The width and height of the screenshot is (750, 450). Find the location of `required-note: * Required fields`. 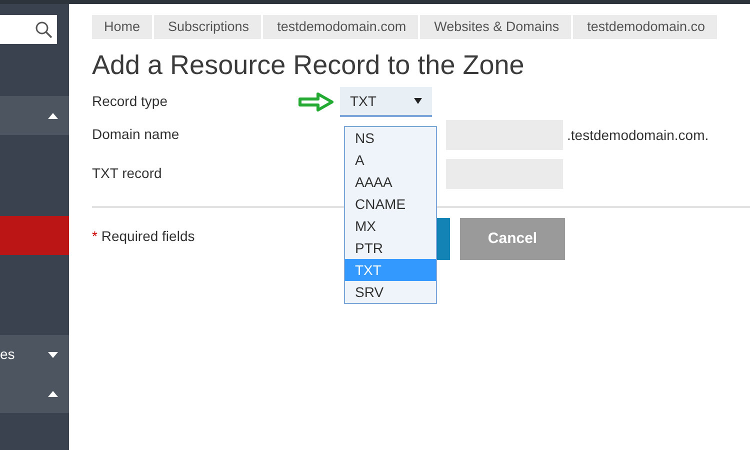

required-note: * Required fields is located at coordinates (143, 236).